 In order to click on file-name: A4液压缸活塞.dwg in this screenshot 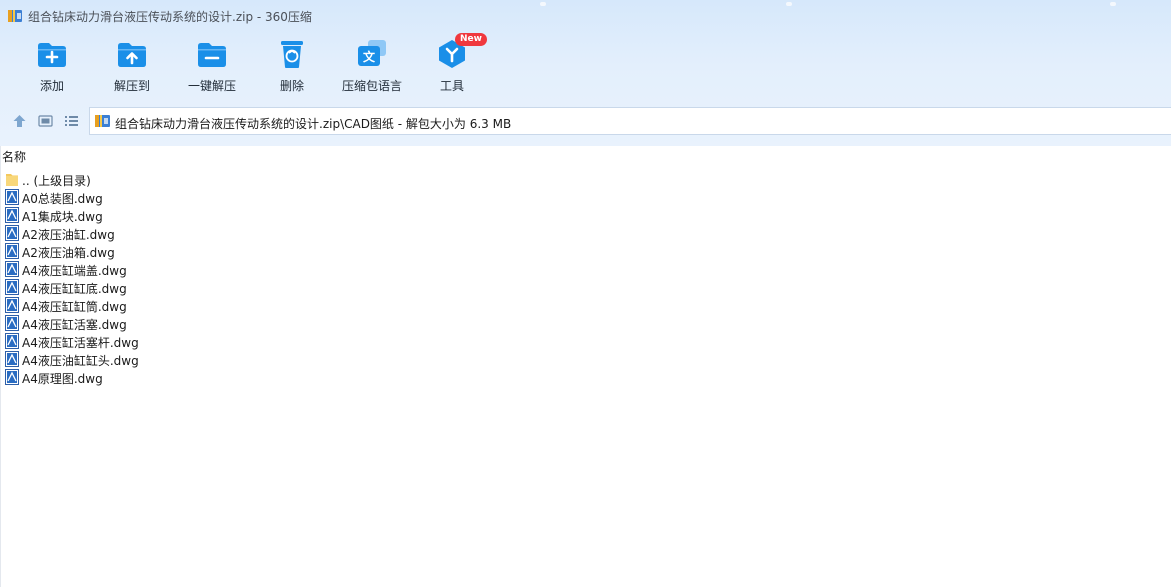, I will do `click(74, 325)`.